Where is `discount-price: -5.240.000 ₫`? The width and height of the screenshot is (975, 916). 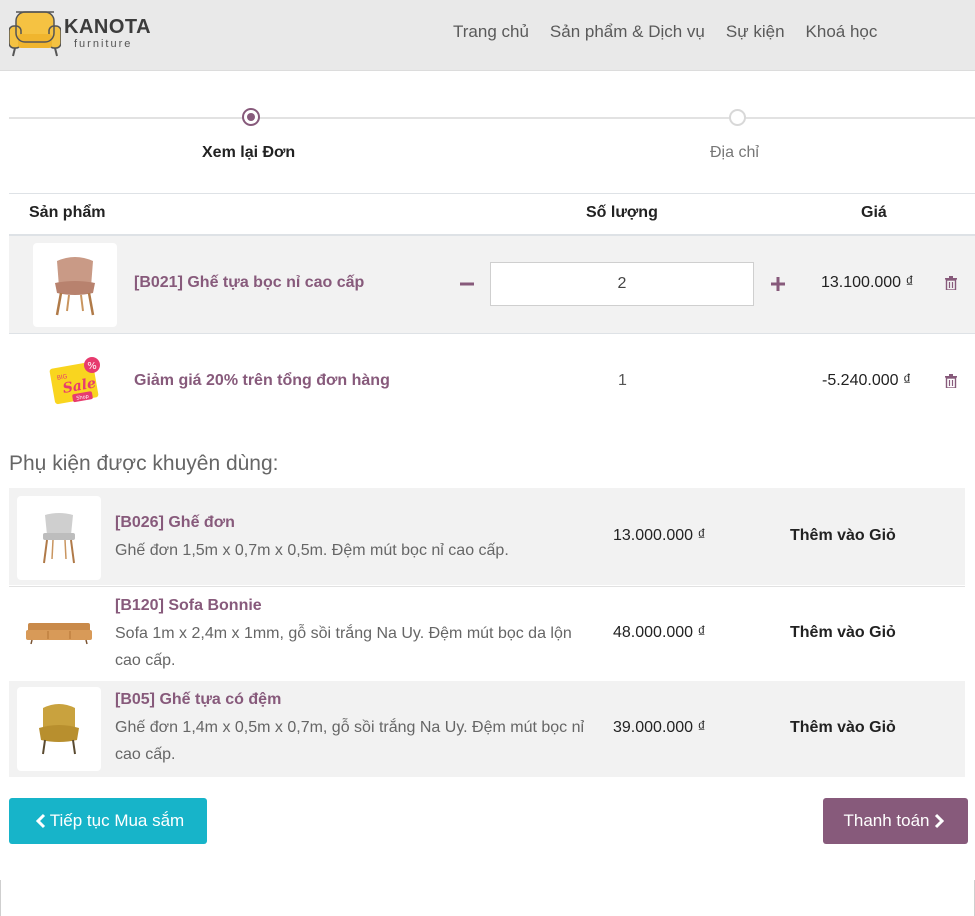
discount-price: -5.240.000 ₫ is located at coordinates (867, 380).